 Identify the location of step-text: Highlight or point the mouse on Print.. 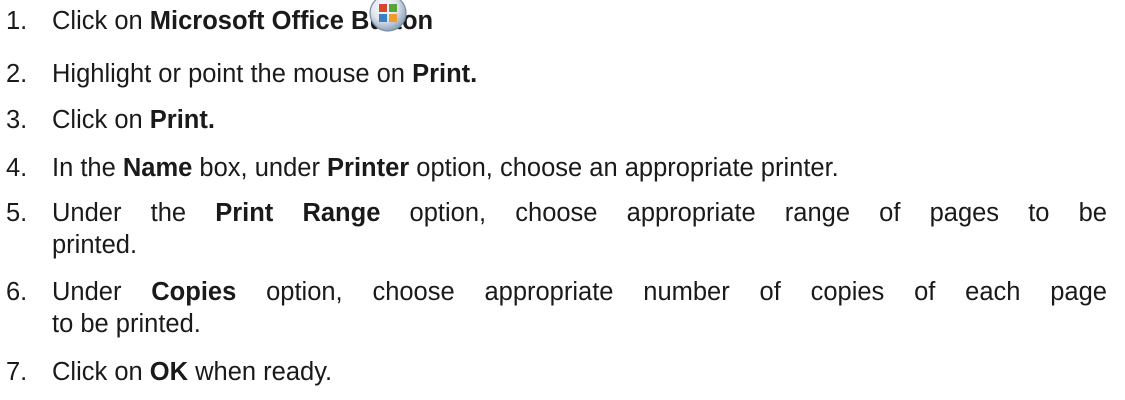
(264, 74).